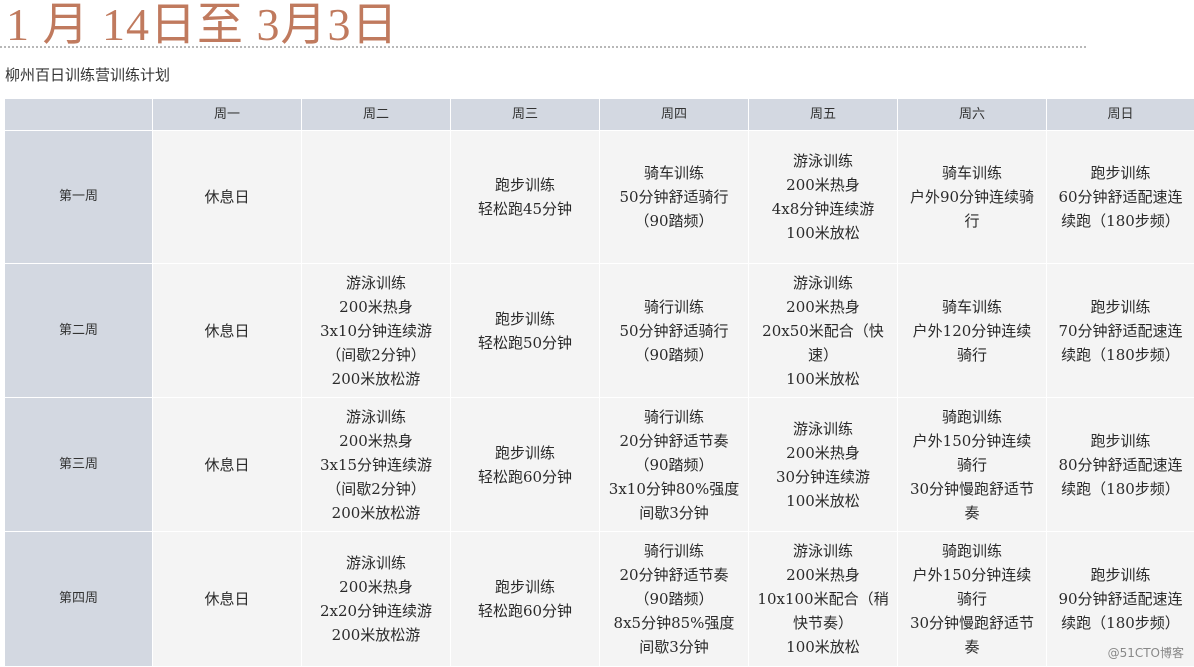 Image resolution: width=1194 pixels, height=667 pixels. I want to click on week-label: 第二周, so click(78, 330).